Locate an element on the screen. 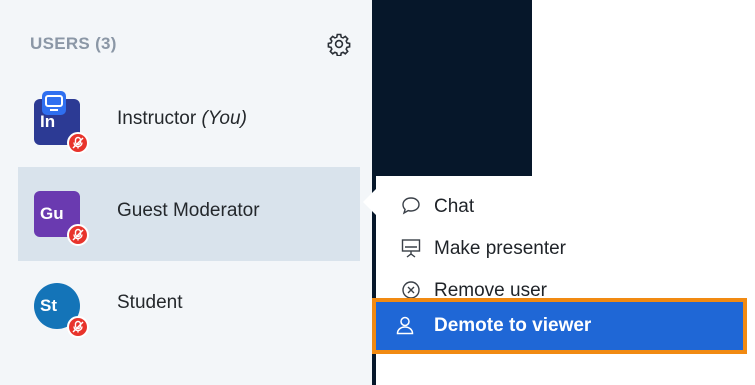  menu-item-make-presenter: Make presenter is located at coordinates (560, 248).